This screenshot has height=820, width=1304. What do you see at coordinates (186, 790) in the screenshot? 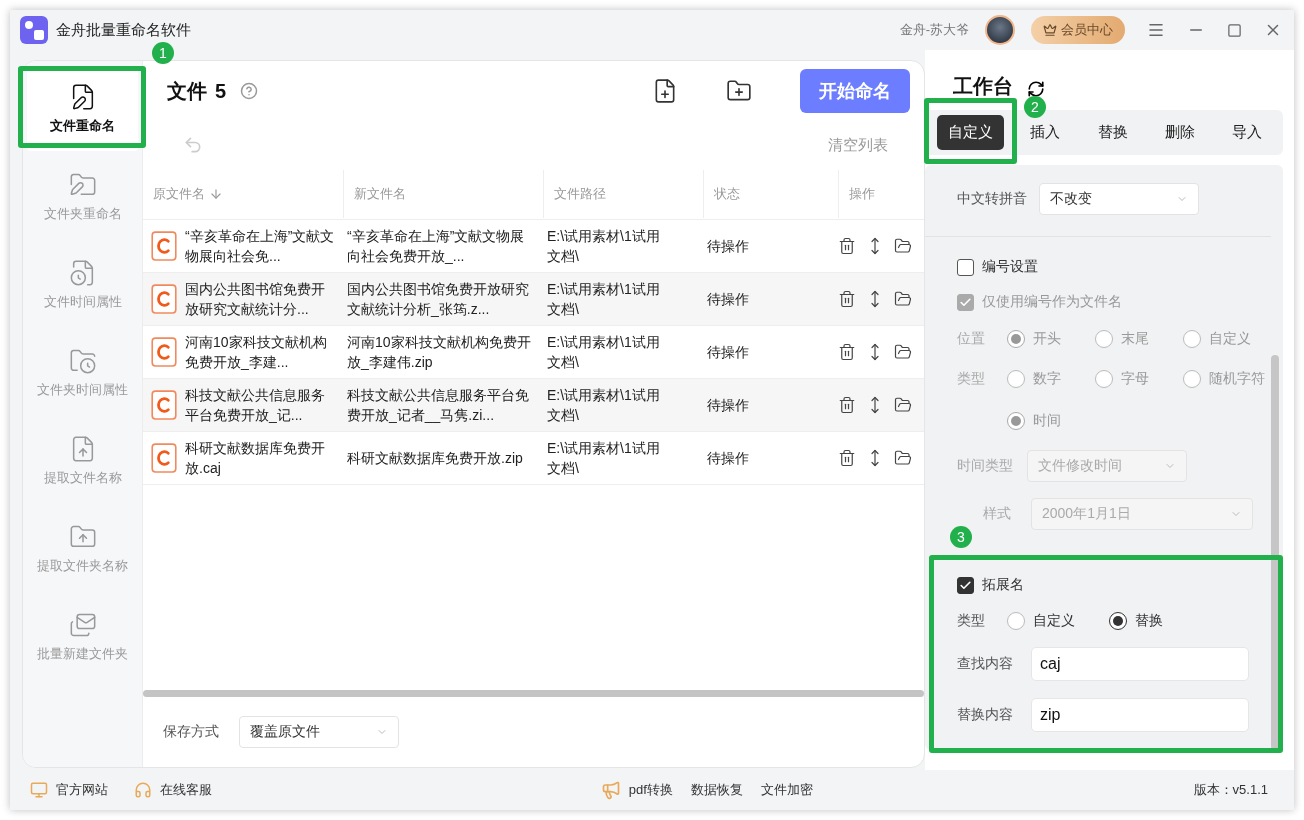
I see `footer-link: 在线客服` at bounding box center [186, 790].